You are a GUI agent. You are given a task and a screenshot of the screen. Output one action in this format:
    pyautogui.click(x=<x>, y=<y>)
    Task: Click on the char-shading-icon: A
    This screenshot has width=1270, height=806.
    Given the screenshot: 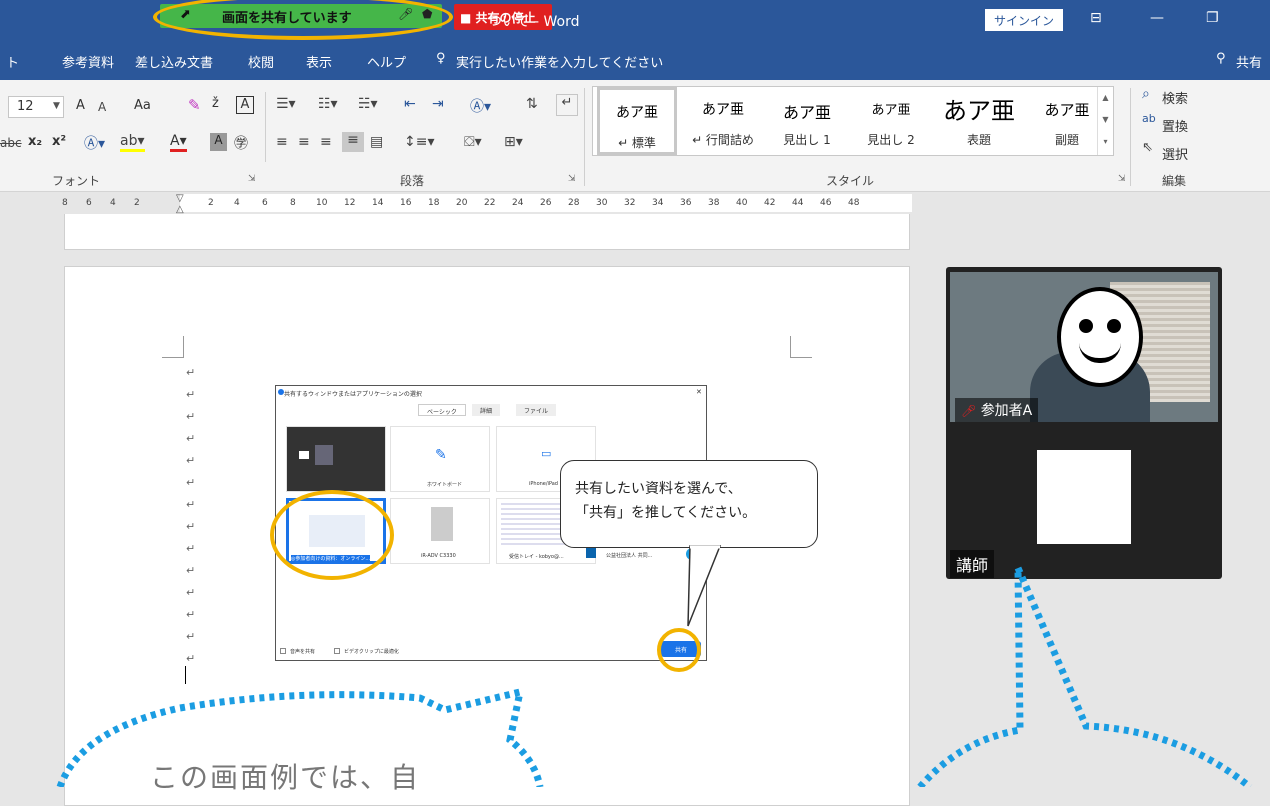 What is the action you would take?
    pyautogui.click(x=218, y=142)
    